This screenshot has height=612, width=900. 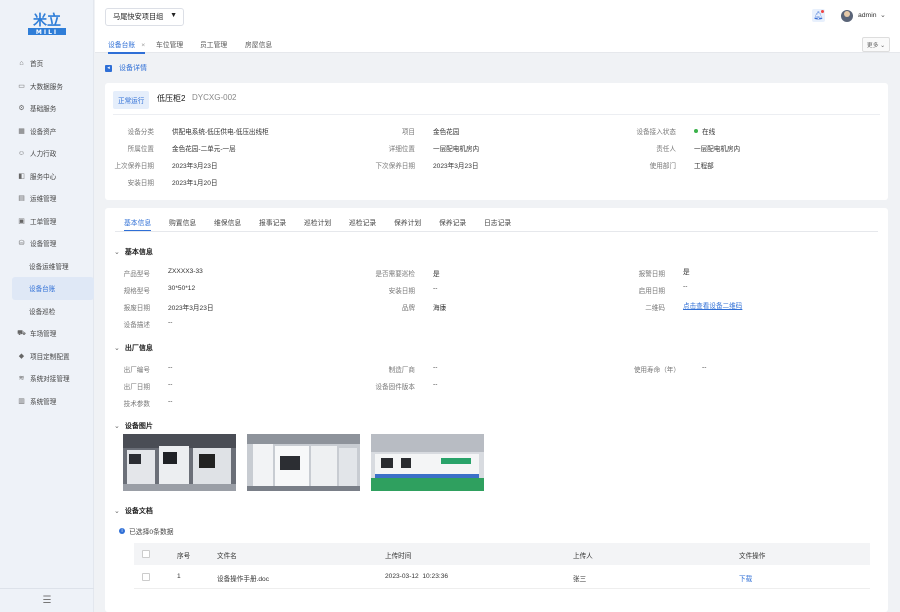 What do you see at coordinates (213, 44) in the screenshot?
I see `tab-staff: 员工管理` at bounding box center [213, 44].